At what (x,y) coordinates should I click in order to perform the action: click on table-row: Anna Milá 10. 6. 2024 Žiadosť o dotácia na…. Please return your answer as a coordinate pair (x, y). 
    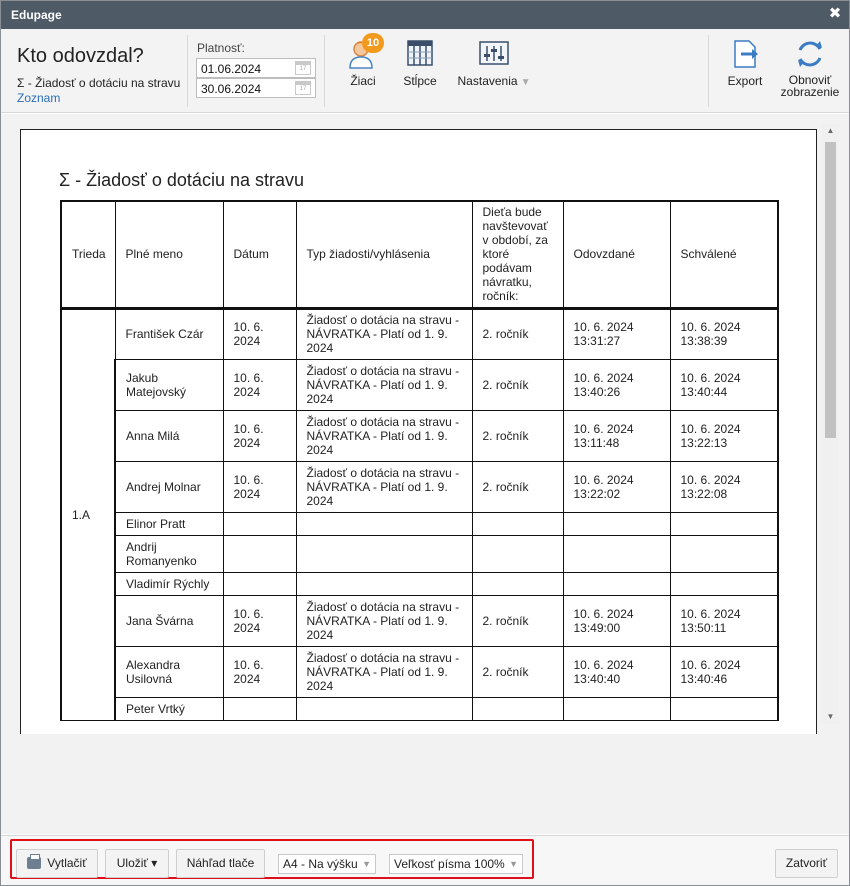
    Looking at the image, I should click on (420, 435).